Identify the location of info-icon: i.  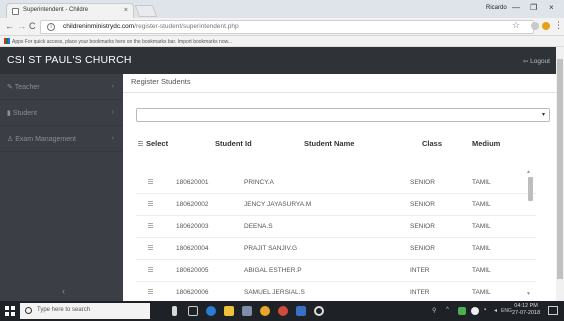
(51, 27).